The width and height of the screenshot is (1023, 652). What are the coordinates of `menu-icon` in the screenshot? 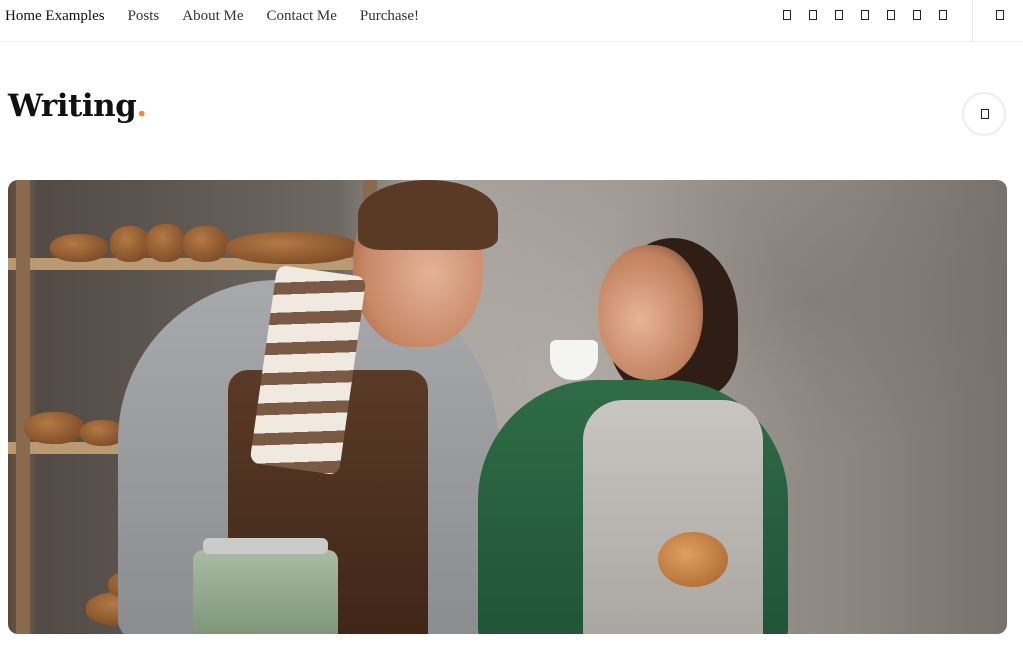 It's located at (985, 114).